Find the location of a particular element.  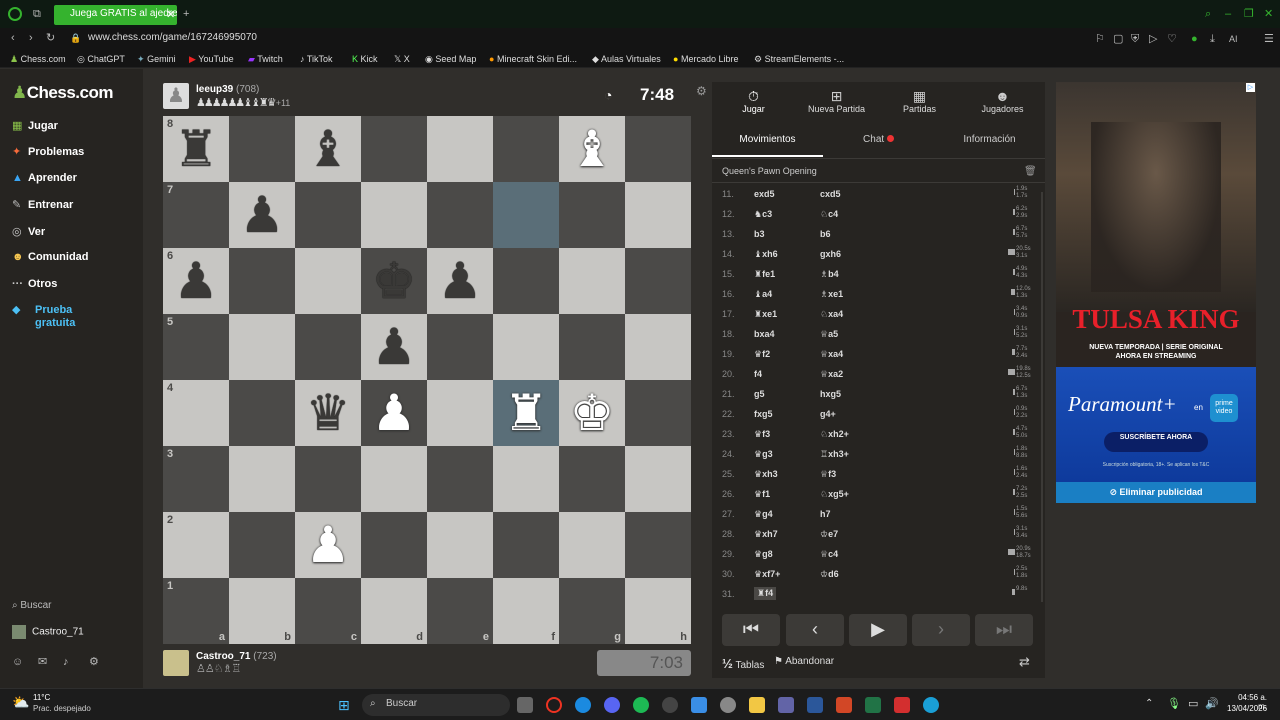

mail-icon: ✉ is located at coordinates (42, 662).